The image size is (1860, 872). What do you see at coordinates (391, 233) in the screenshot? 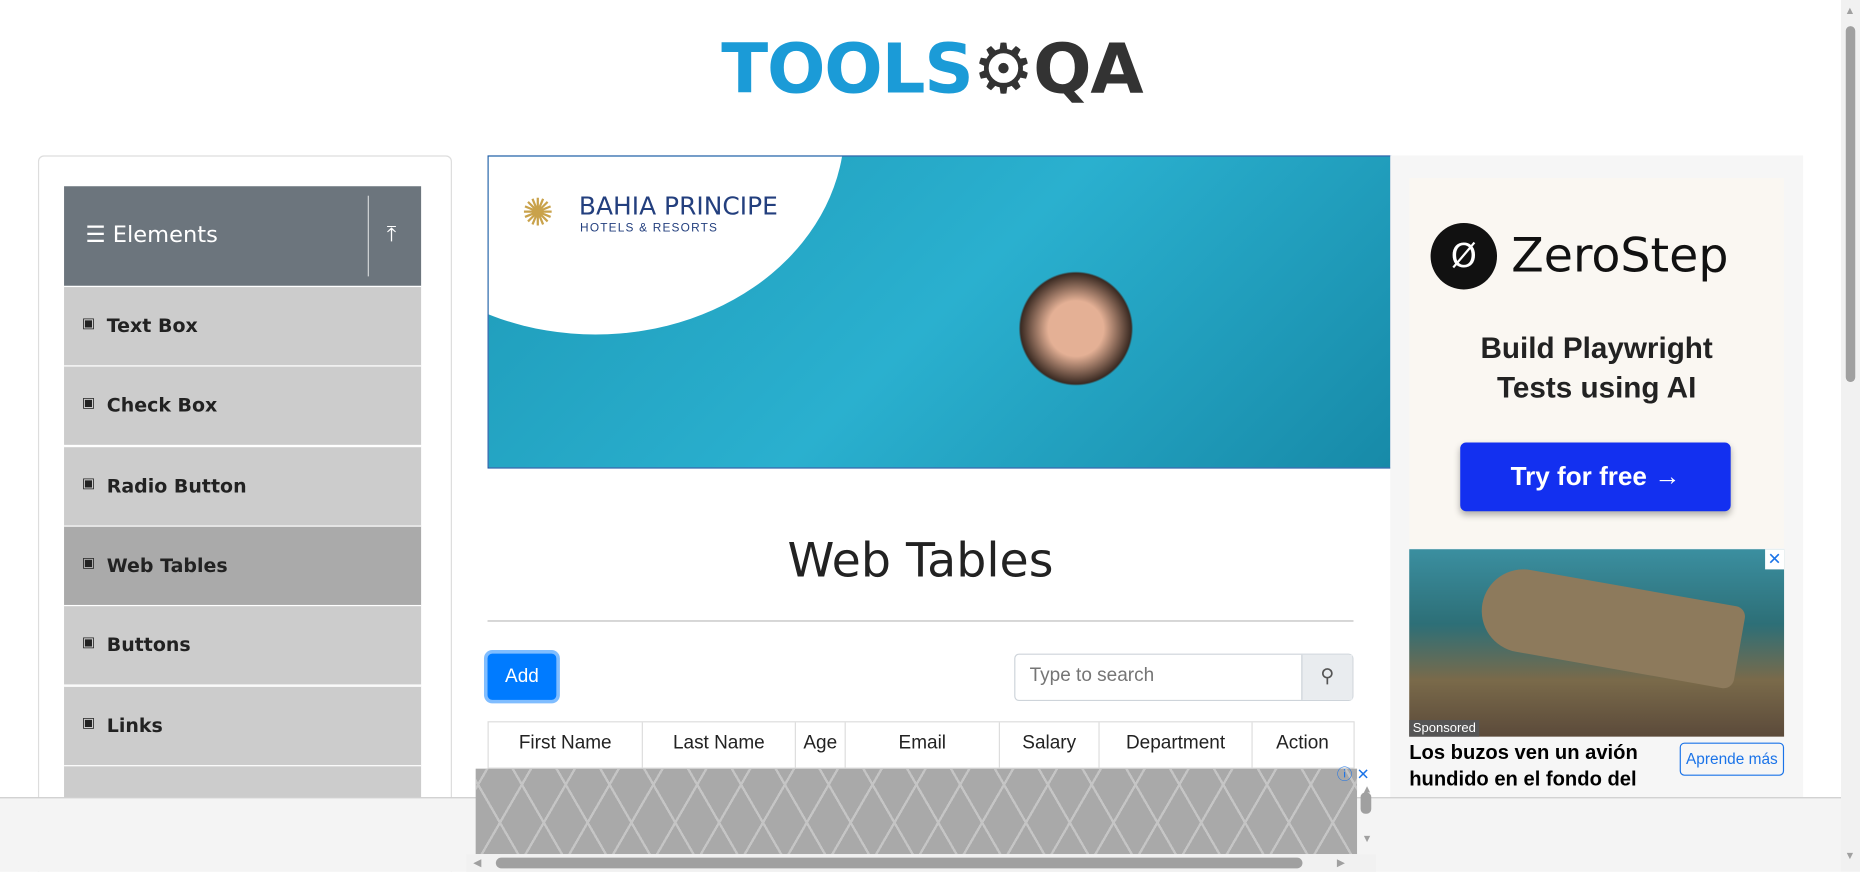
I see `upload-icon: ⤒` at bounding box center [391, 233].